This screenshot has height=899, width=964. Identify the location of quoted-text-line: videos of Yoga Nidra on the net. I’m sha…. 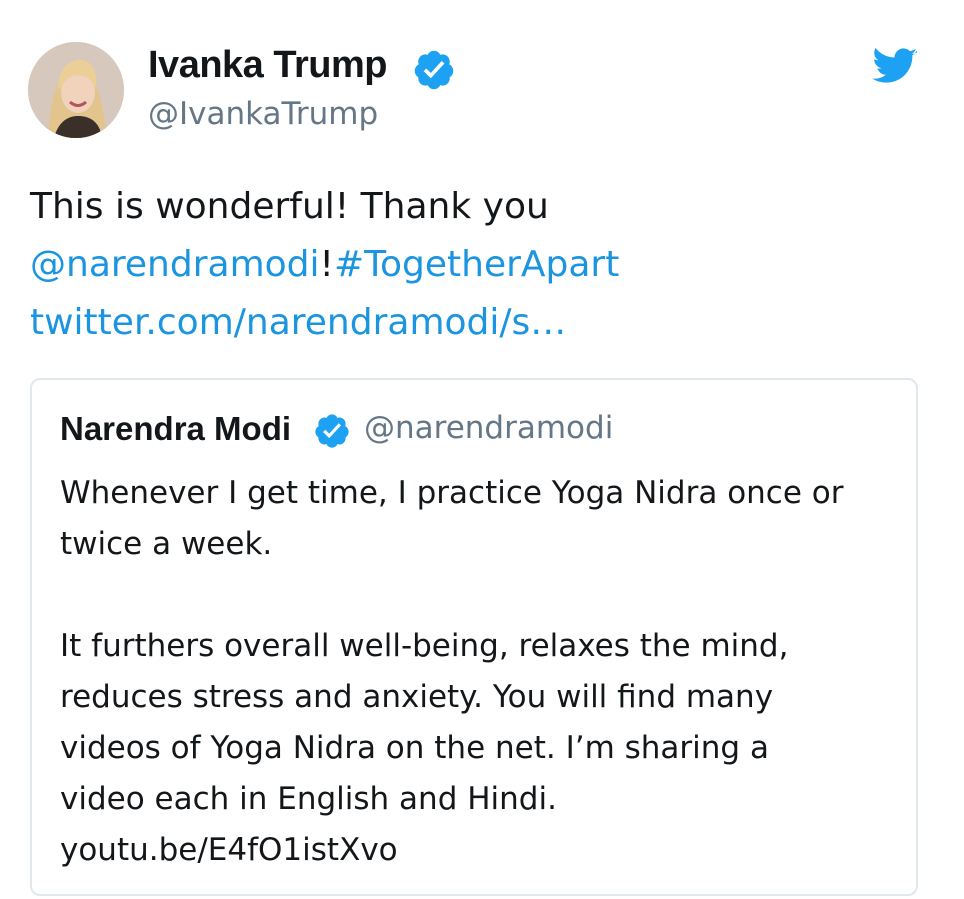
(414, 748).